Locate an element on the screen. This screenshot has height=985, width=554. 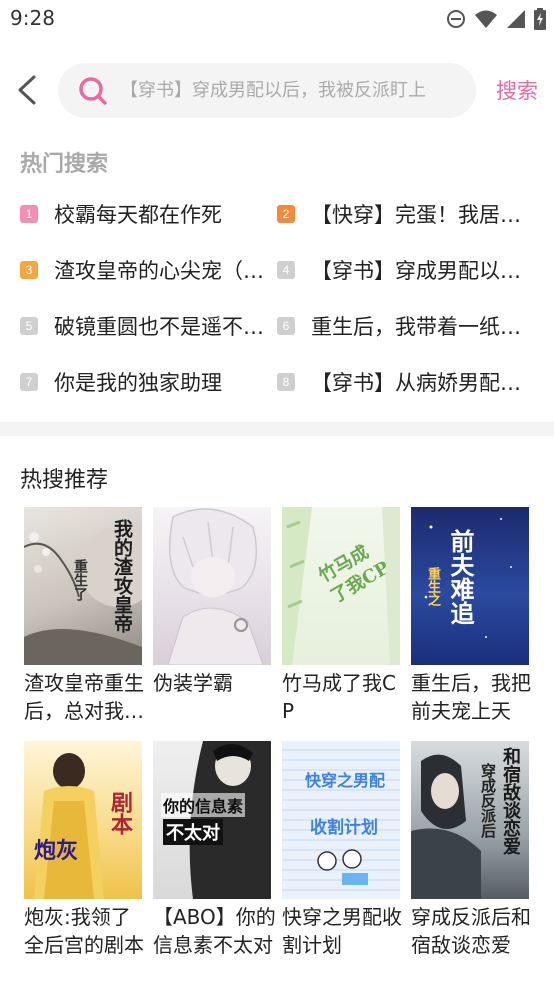
hot-search-item: 4 【穿书】穿成男配以后，我被反派盯上 is located at coordinates (411, 270).